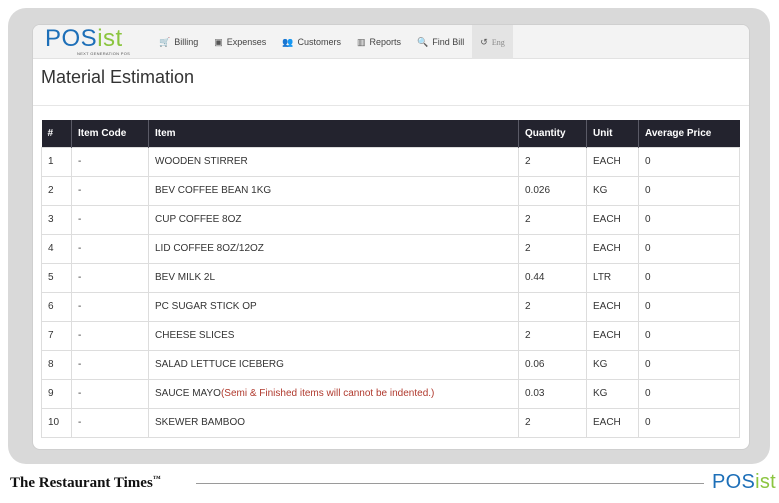 This screenshot has width=779, height=503. Describe the element at coordinates (612, 190) in the screenshot. I see `cell-unit: KG` at that location.